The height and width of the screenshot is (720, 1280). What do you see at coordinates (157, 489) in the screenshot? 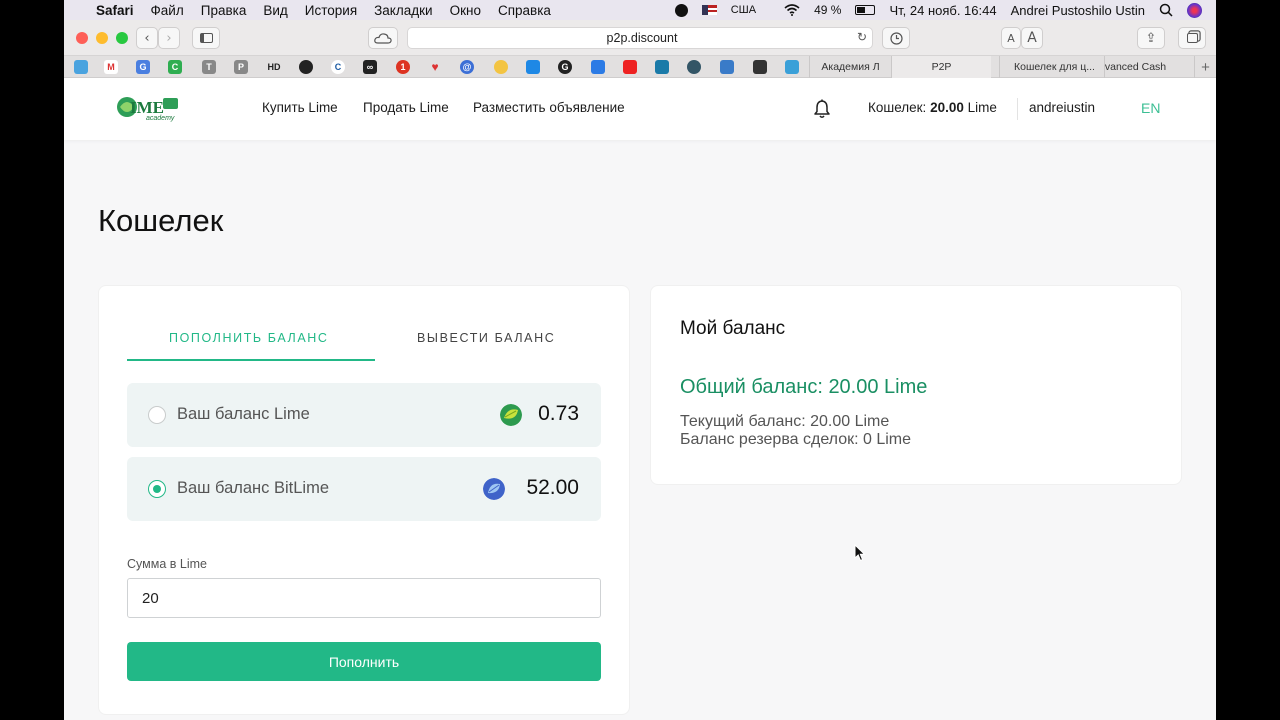
I see `radio-bitlime` at bounding box center [157, 489].